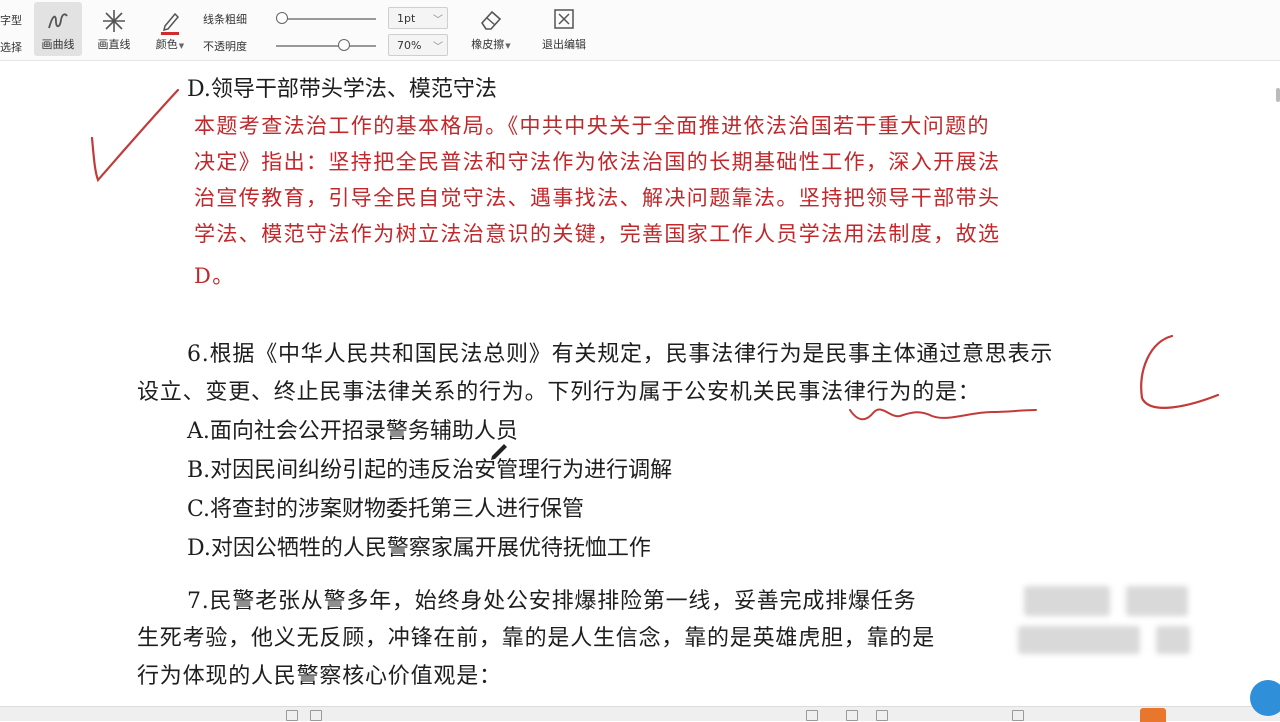  I want to click on eraser-label: 橡皮擦, so click(488, 44).